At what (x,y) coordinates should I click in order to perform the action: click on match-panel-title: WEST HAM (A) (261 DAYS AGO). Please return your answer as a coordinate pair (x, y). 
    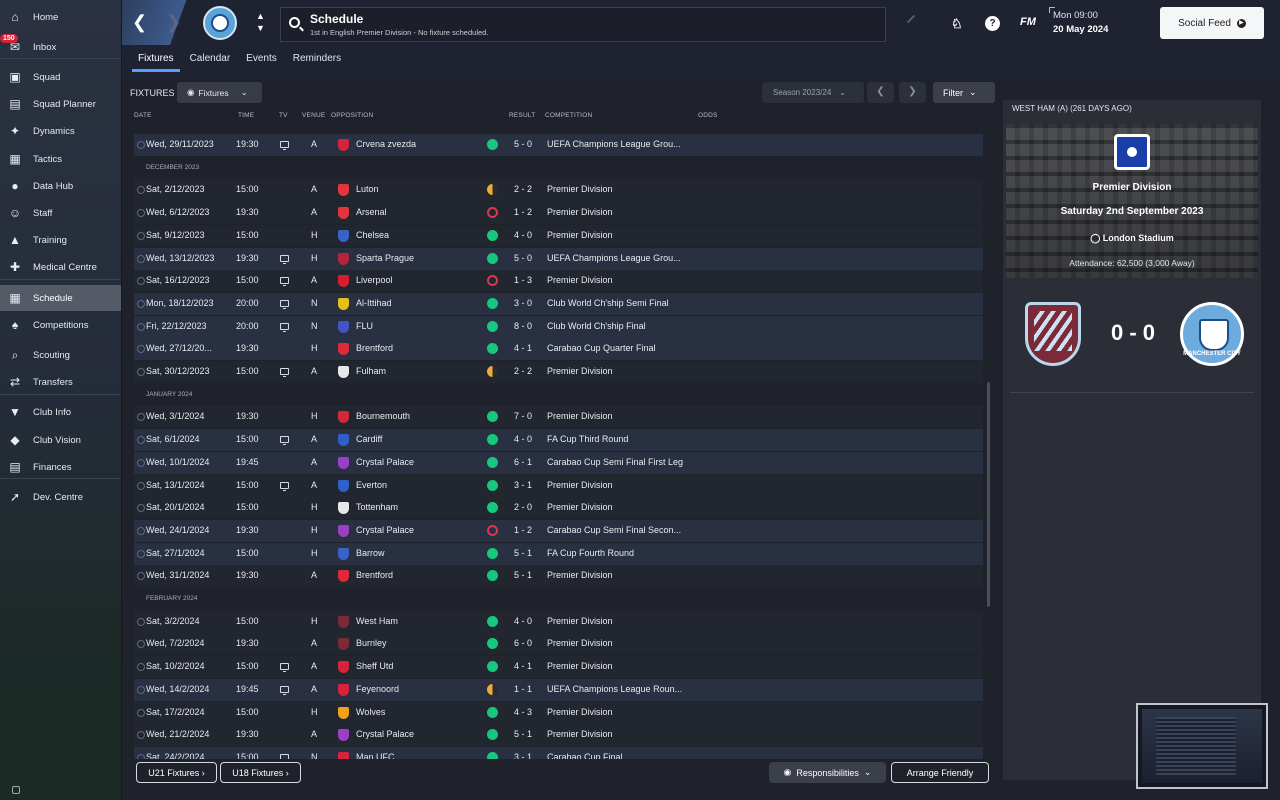
    Looking at the image, I should click on (1072, 108).